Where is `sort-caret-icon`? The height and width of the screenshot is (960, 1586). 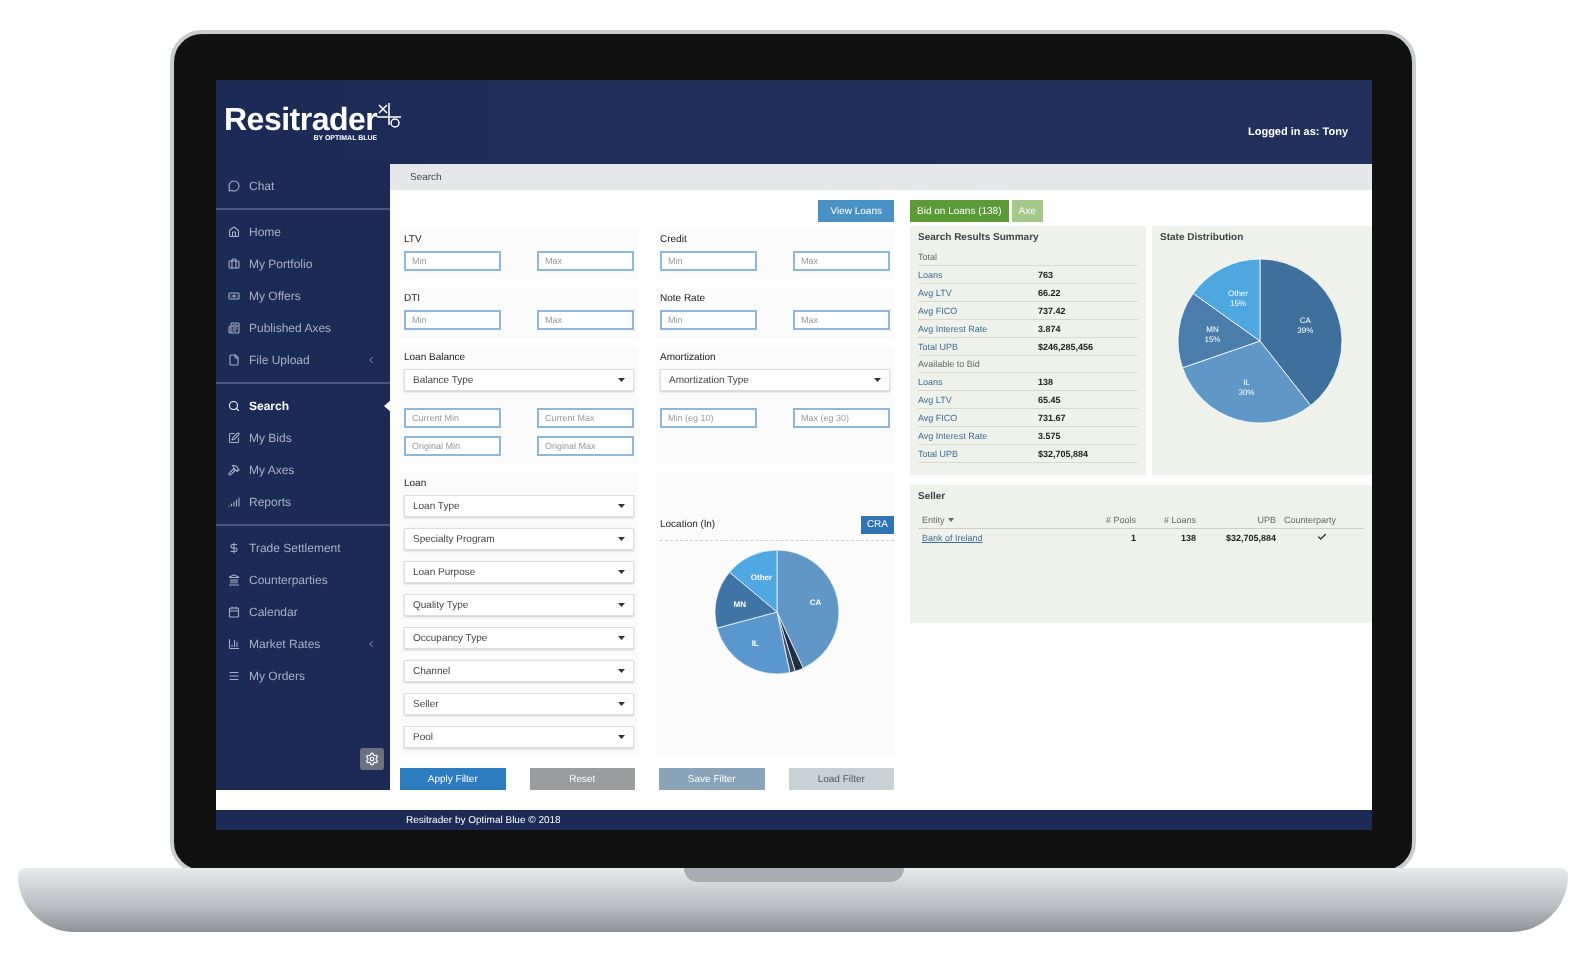
sort-caret-icon is located at coordinates (950, 520).